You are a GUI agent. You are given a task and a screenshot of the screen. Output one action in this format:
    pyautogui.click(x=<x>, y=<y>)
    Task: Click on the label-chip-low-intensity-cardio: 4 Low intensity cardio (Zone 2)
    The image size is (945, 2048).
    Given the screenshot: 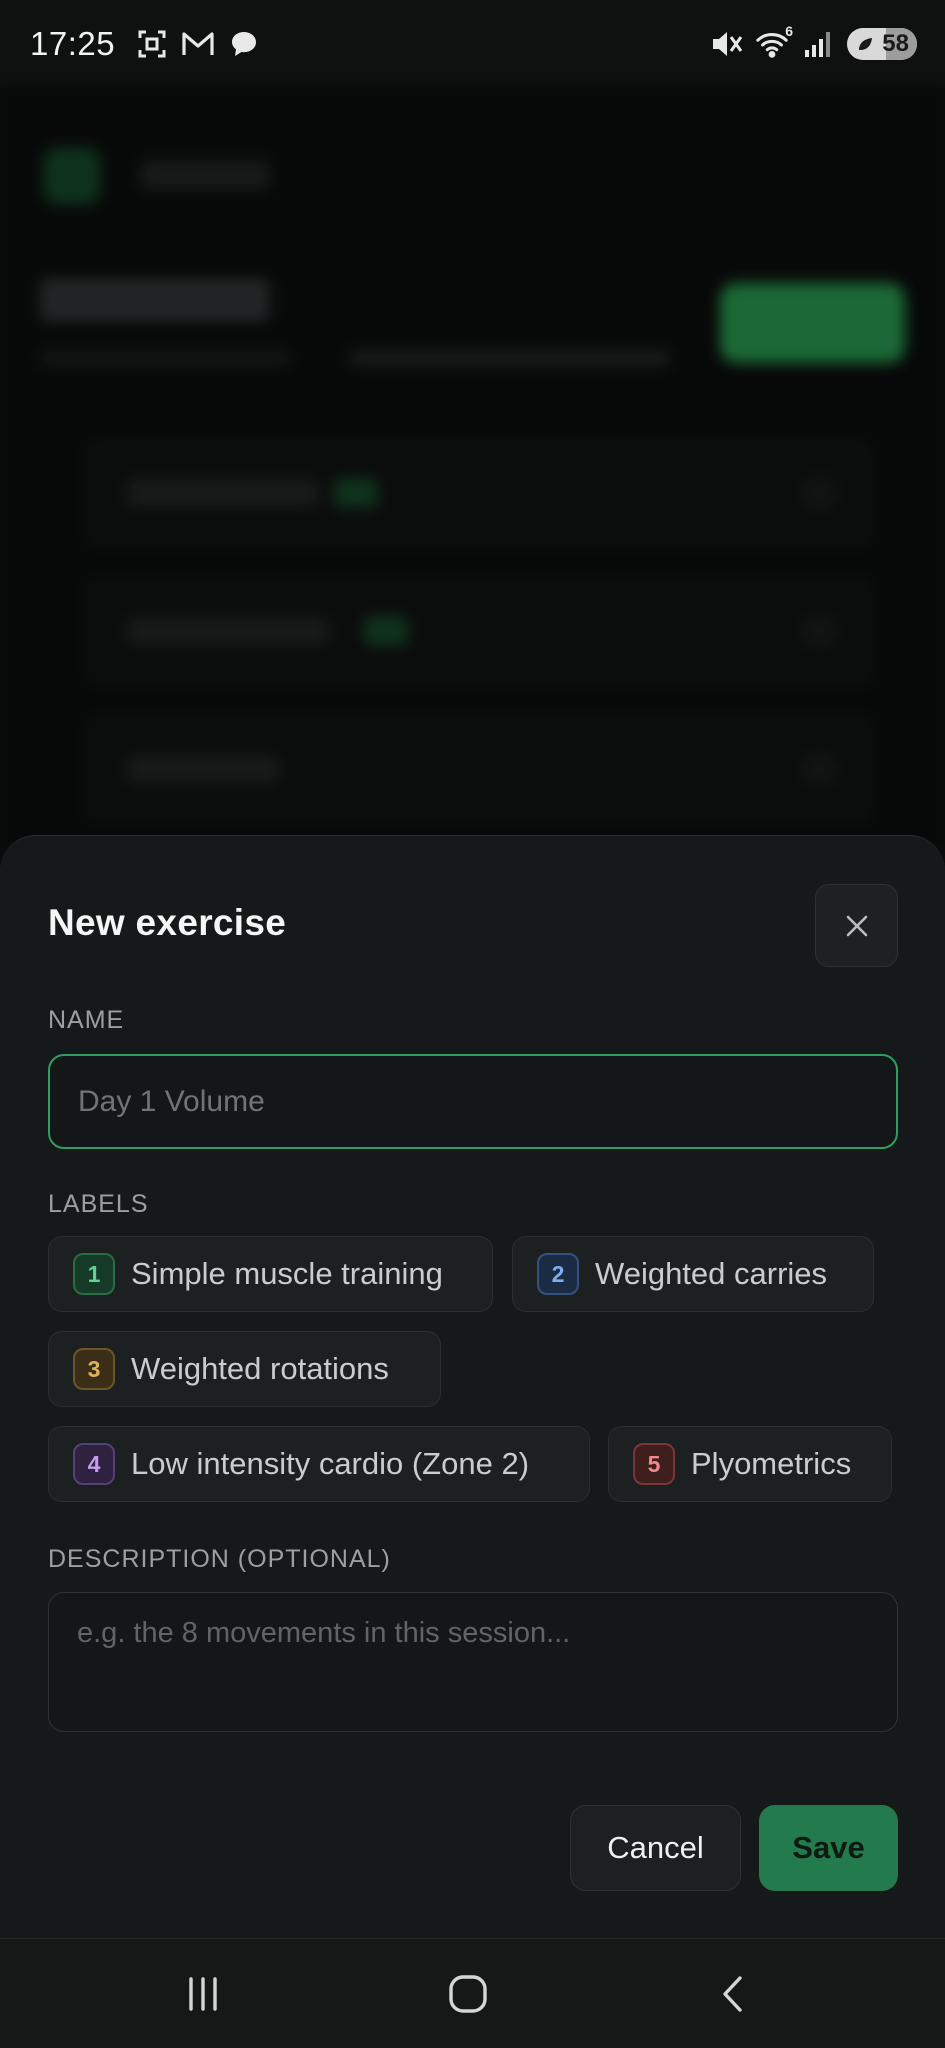 What is the action you would take?
    pyautogui.click(x=319, y=1464)
    